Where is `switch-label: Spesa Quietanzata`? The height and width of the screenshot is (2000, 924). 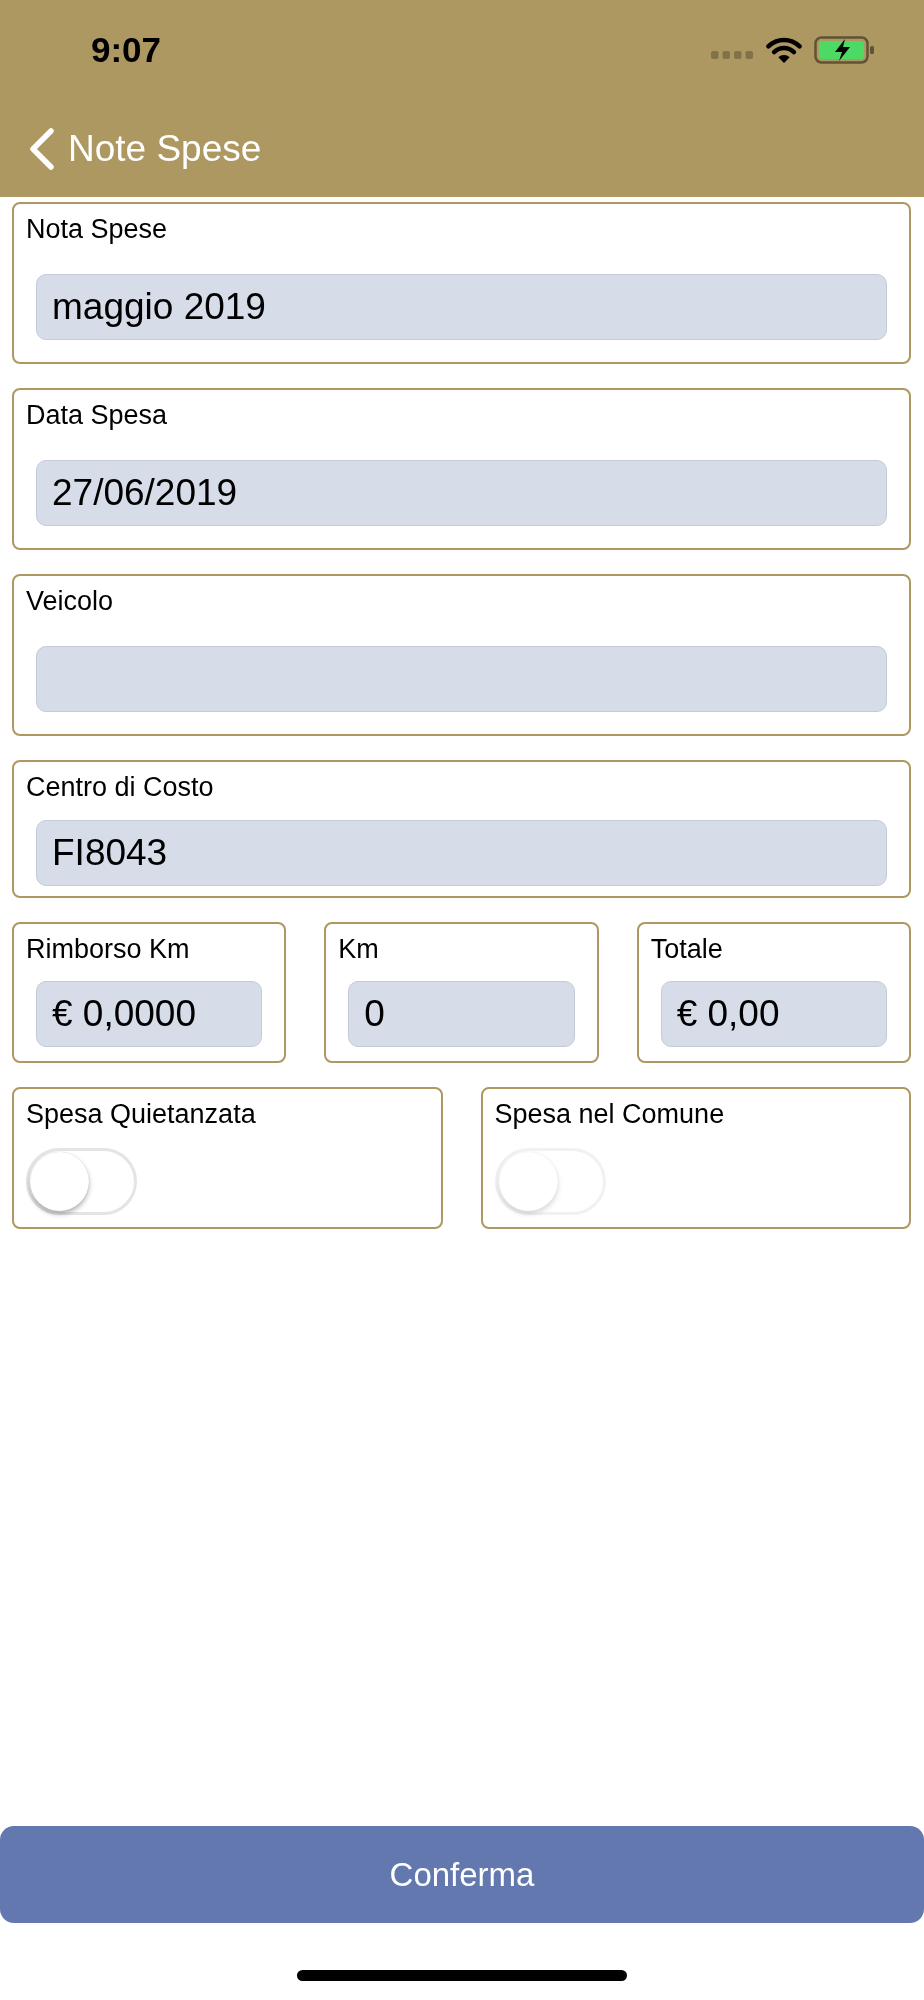 switch-label: Spesa Quietanzata is located at coordinates (141, 1114).